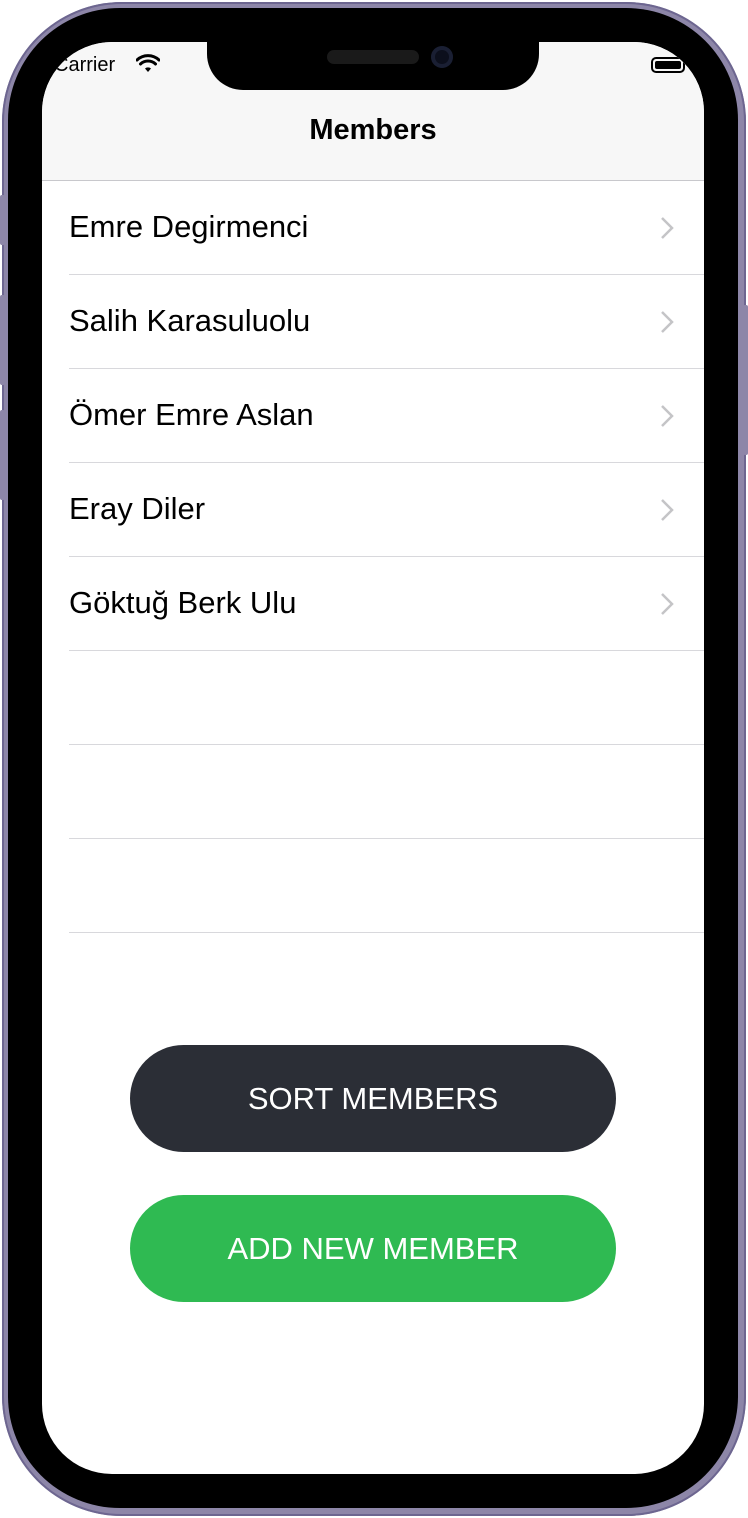 The image size is (748, 1518). What do you see at coordinates (442, 57) in the screenshot?
I see `front-camera` at bounding box center [442, 57].